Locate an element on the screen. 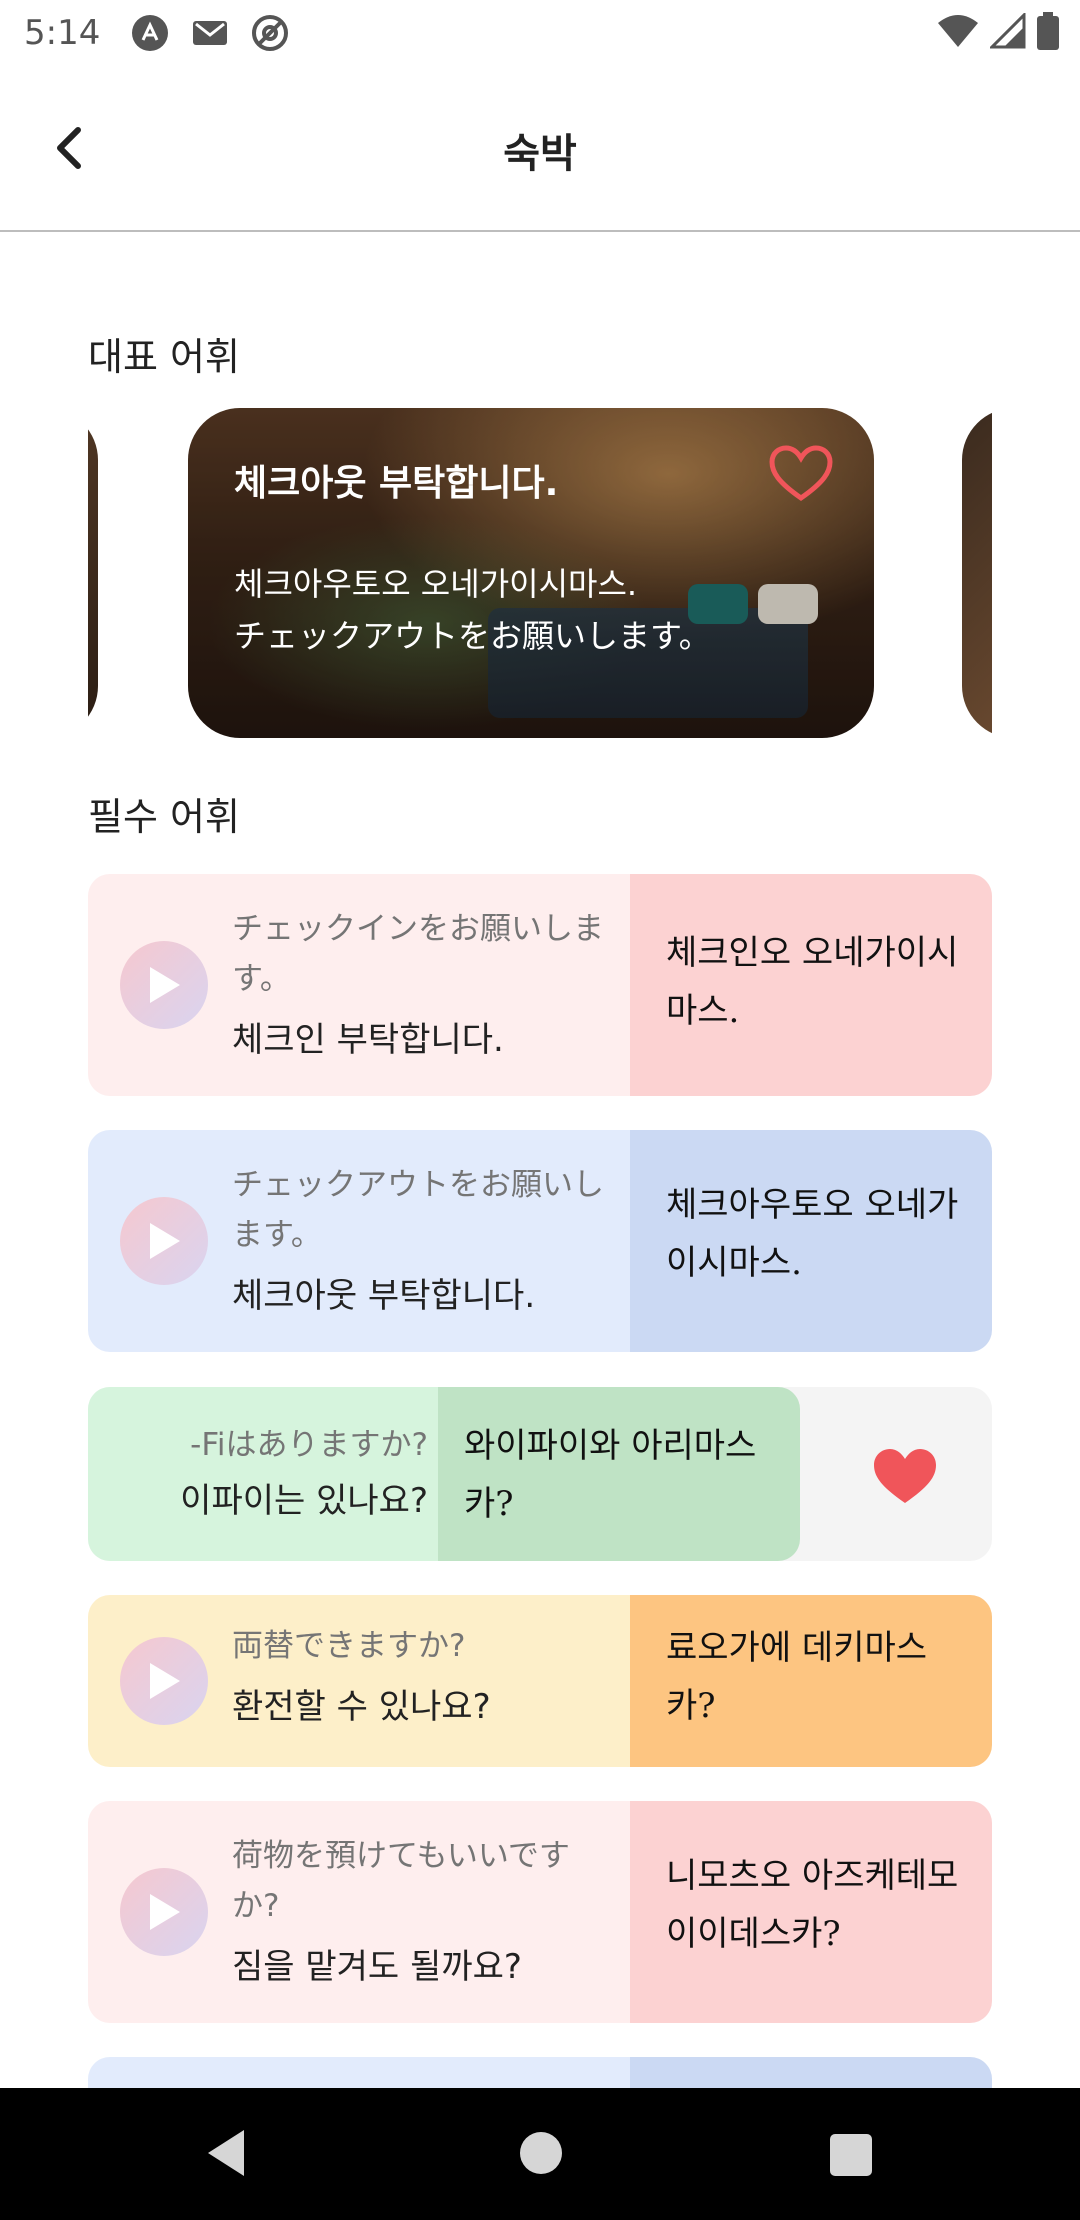 This screenshot has width=1080, height=2220. system-nav-bar is located at coordinates (540, 2154).